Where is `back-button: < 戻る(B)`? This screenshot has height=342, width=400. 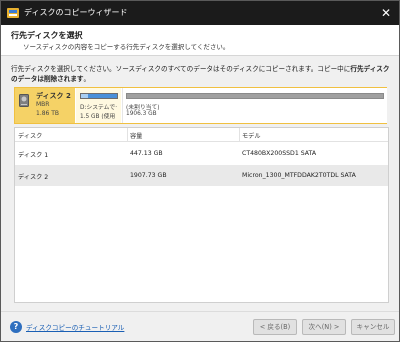
back-button: < 戻る(B) is located at coordinates (275, 327).